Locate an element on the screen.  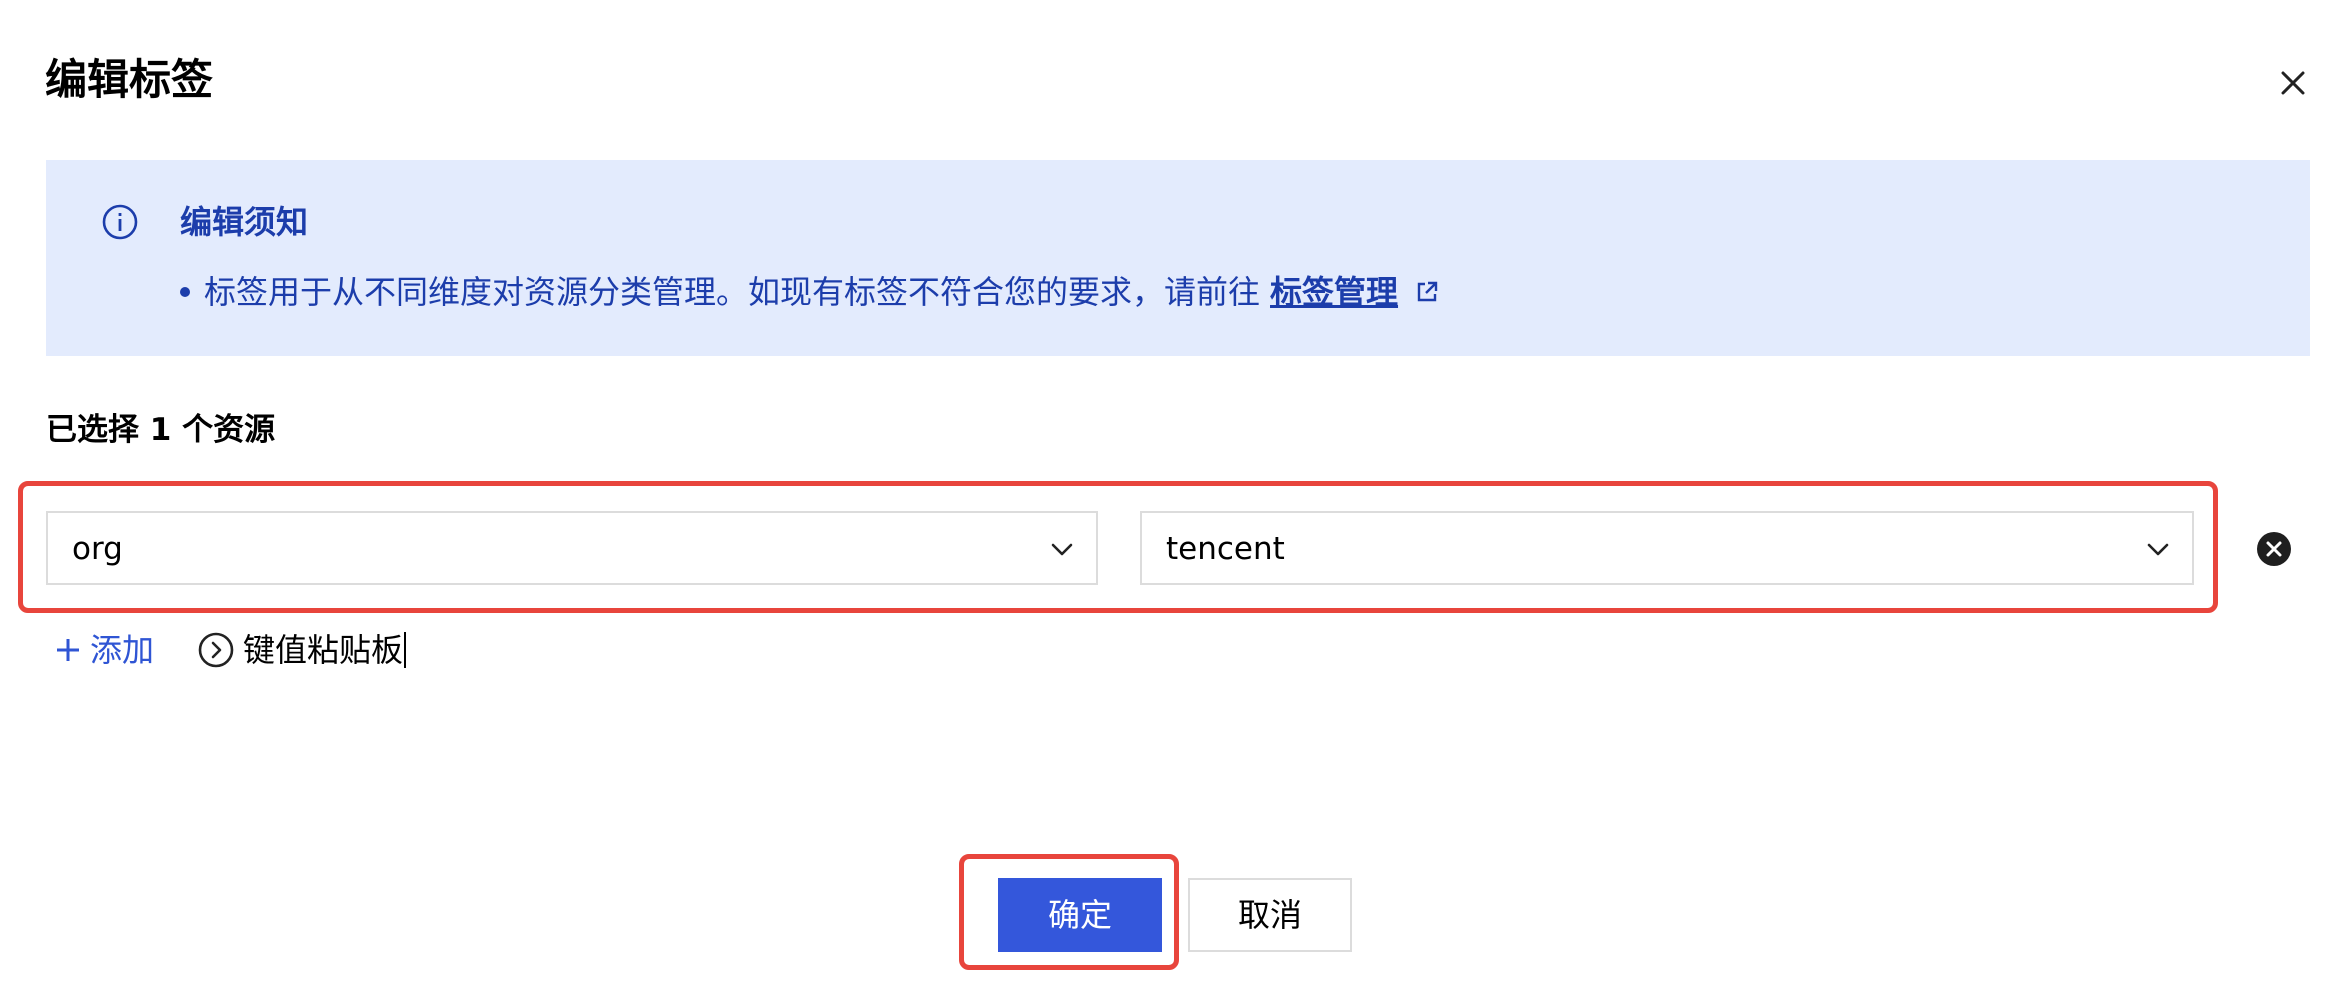
cancel-button: 取消 is located at coordinates (1270, 915).